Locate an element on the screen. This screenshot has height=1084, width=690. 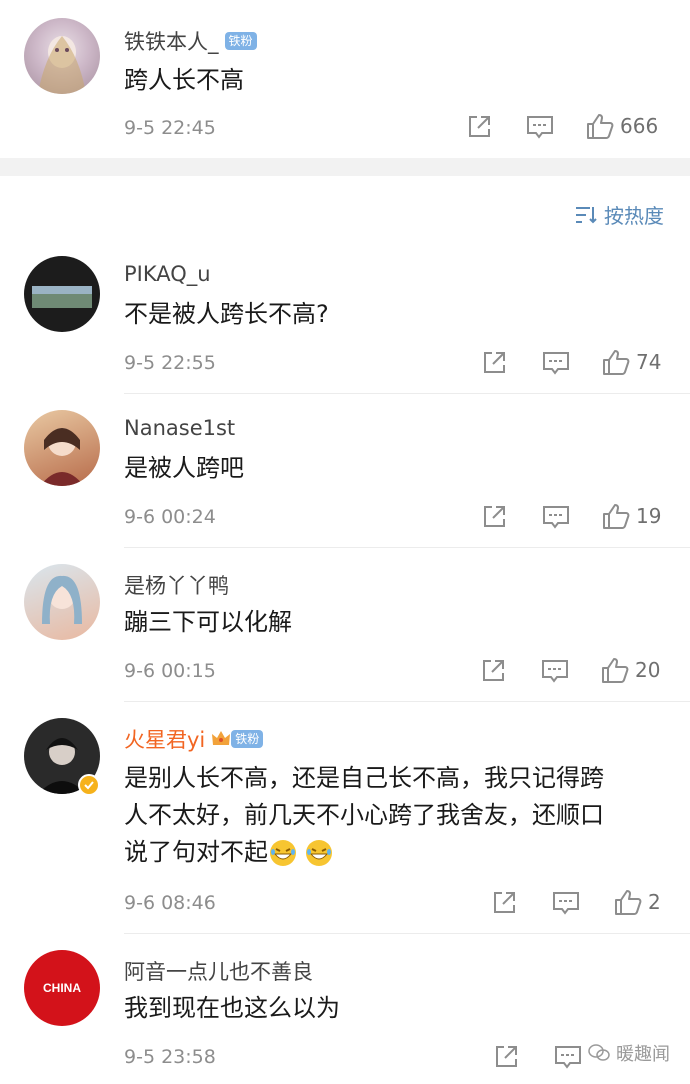
watermark: 暖趣闻 is located at coordinates (629, 1053).